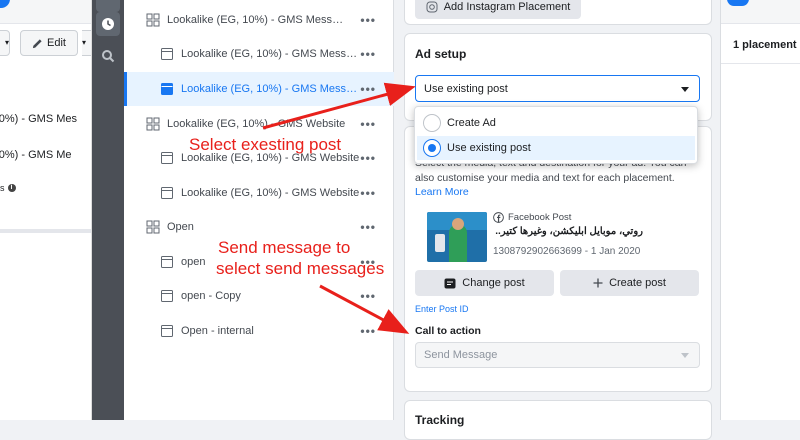  Describe the element at coordinates (471, 123) in the screenshot. I see `option-label: Create Ad` at that location.